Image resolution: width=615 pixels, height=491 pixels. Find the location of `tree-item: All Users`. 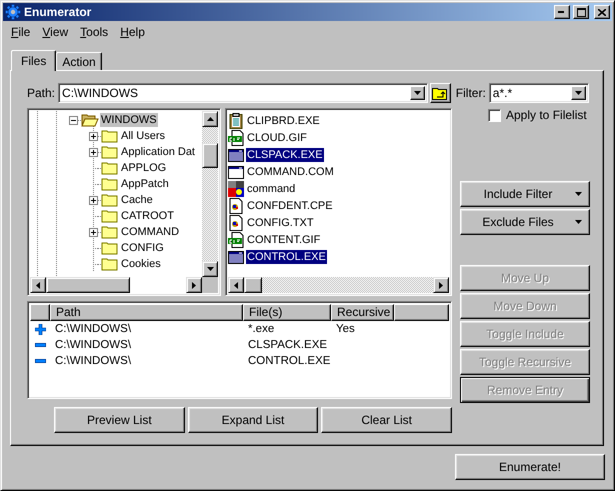

tree-item: All Users is located at coordinates (143, 136).